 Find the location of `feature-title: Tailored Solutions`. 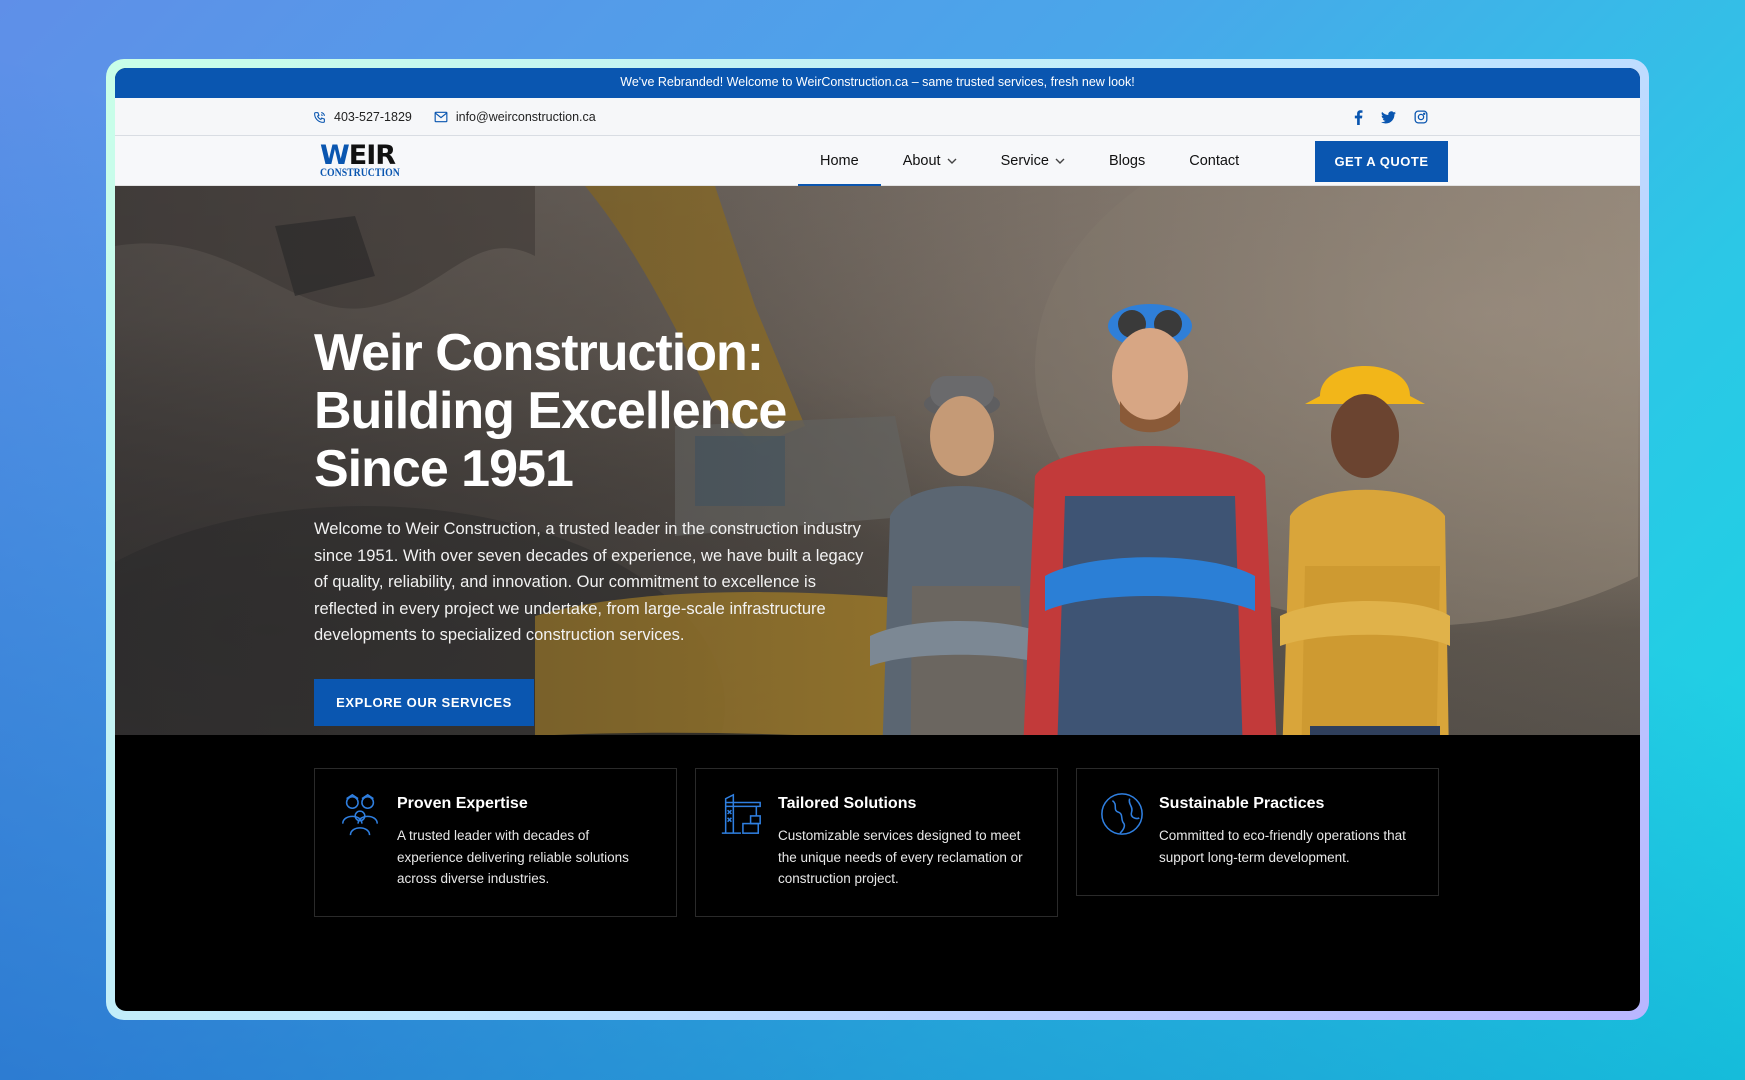

feature-title: Tailored Solutions is located at coordinates (847, 803).